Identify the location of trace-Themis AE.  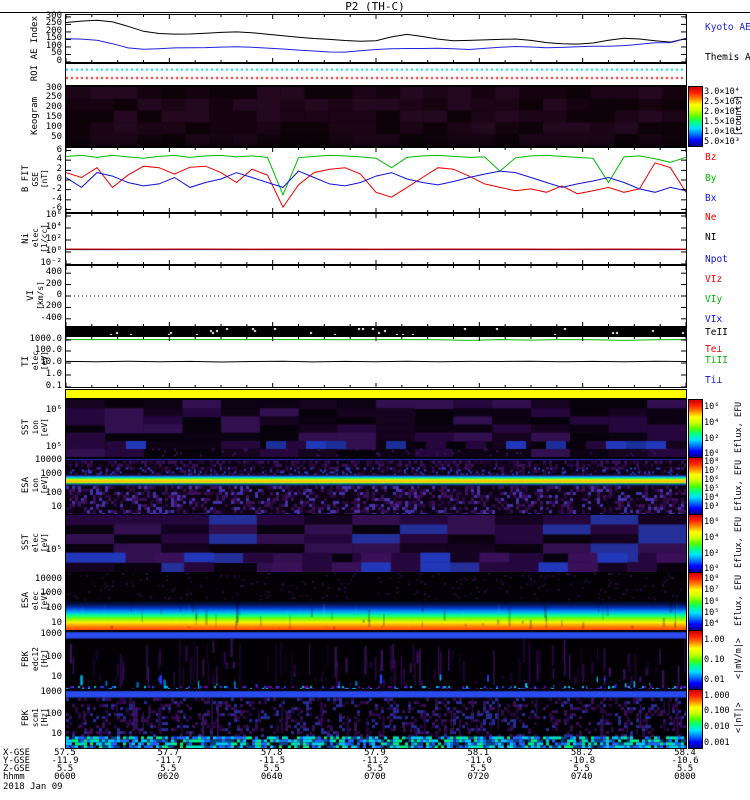
(376, 32).